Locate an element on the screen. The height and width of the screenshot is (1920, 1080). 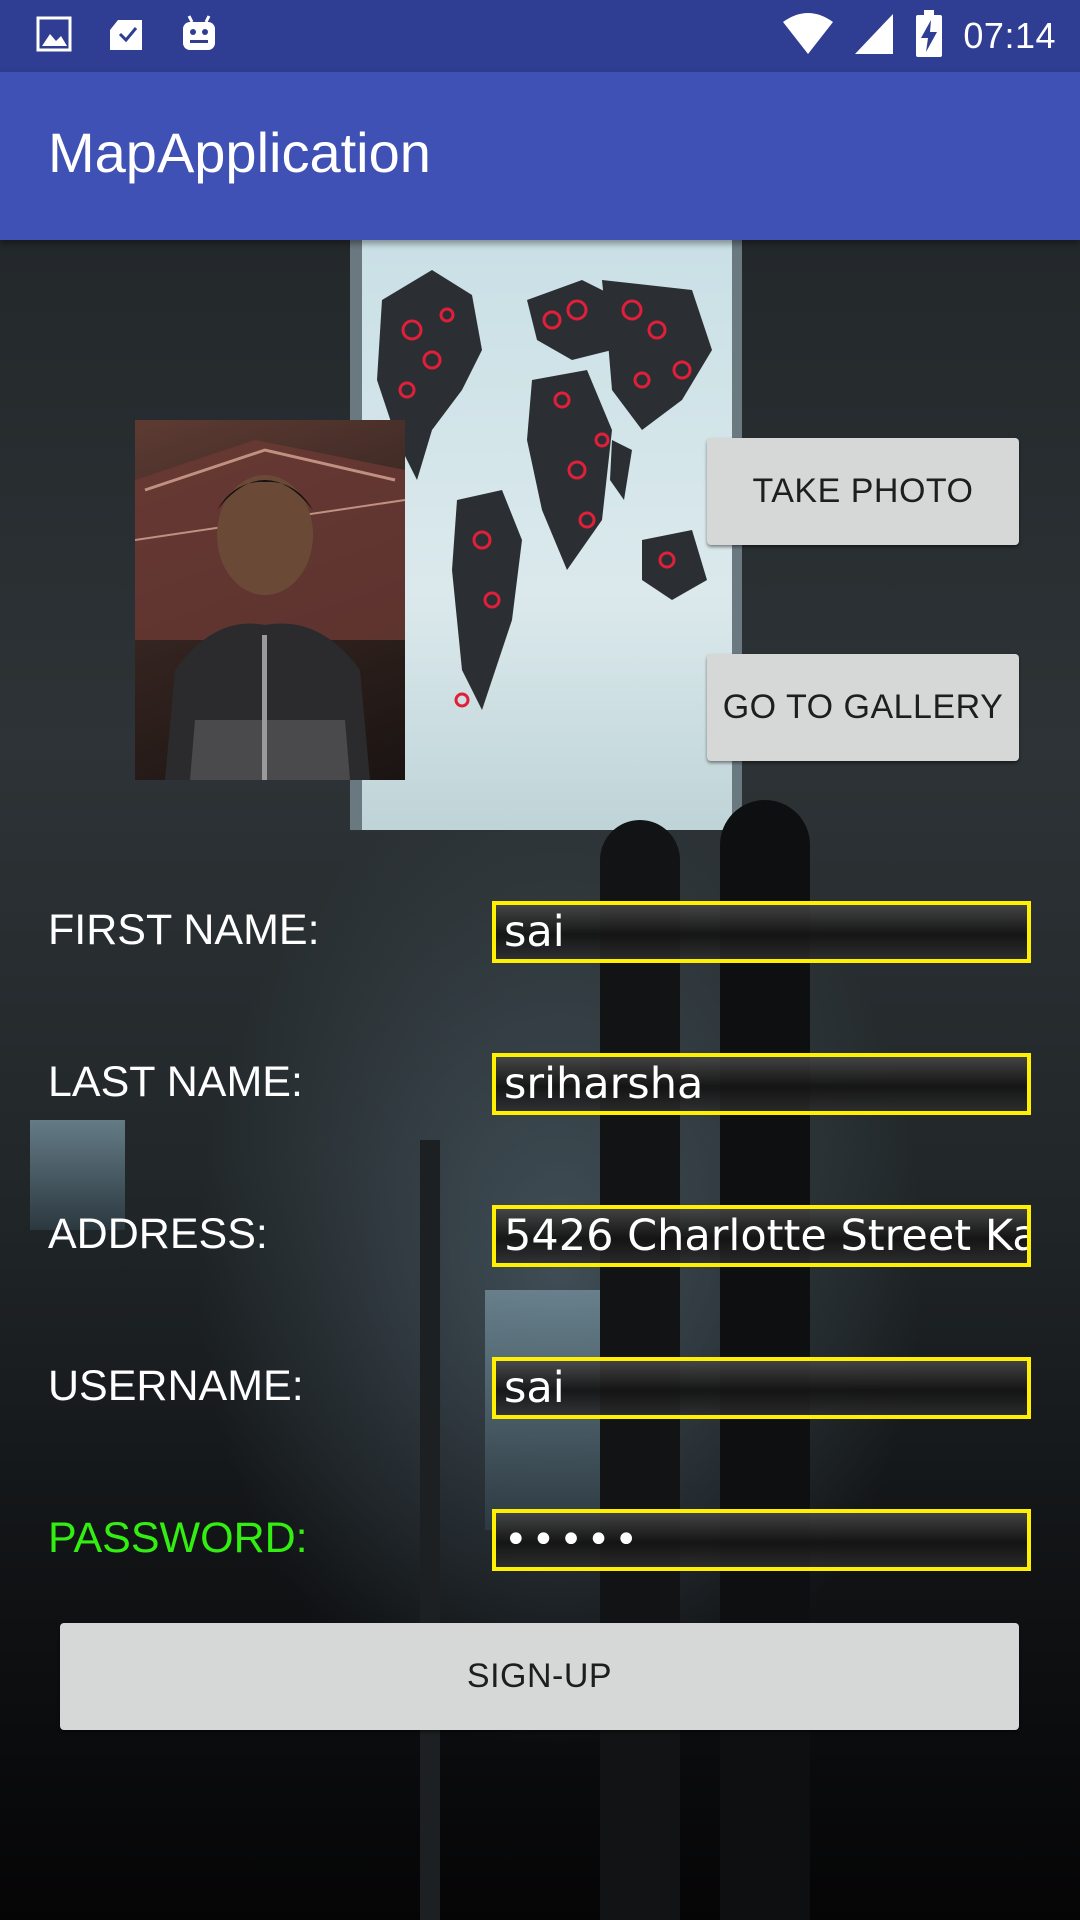
address-field: 5426 Charlotte Street Kan is located at coordinates (761, 1236).